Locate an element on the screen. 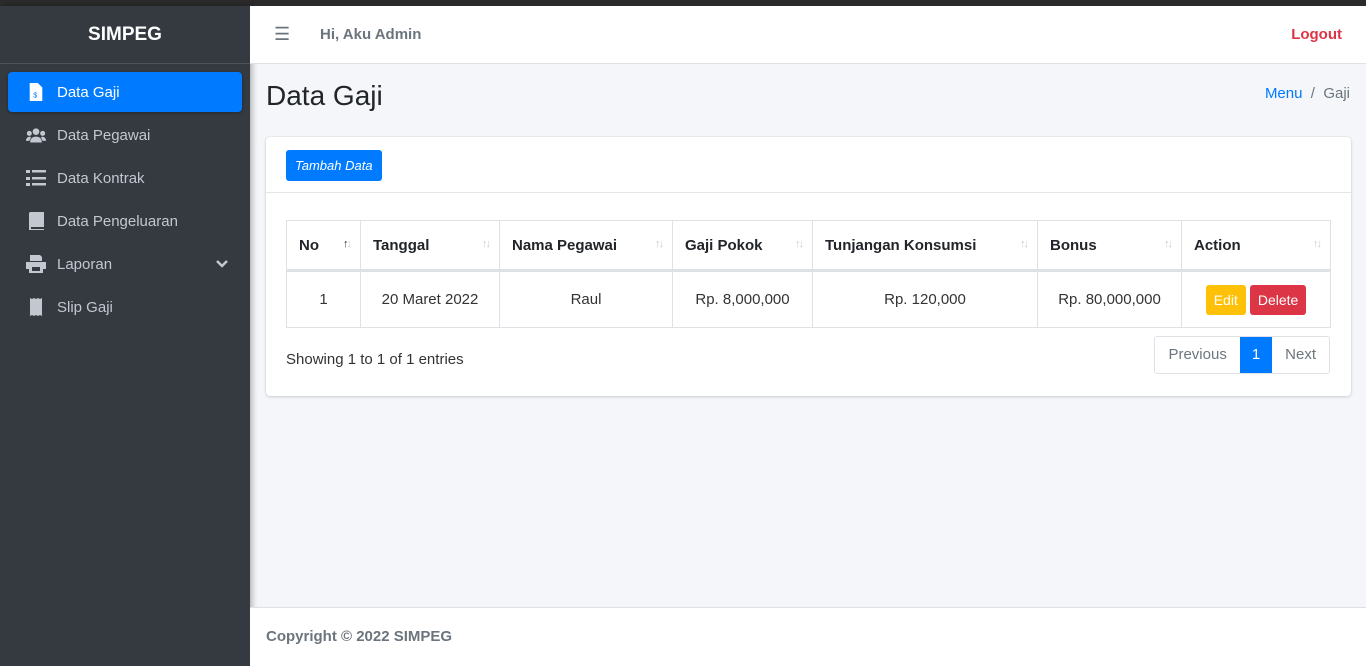 This screenshot has width=1366, height=666. cell-no: 1 is located at coordinates (323, 299).